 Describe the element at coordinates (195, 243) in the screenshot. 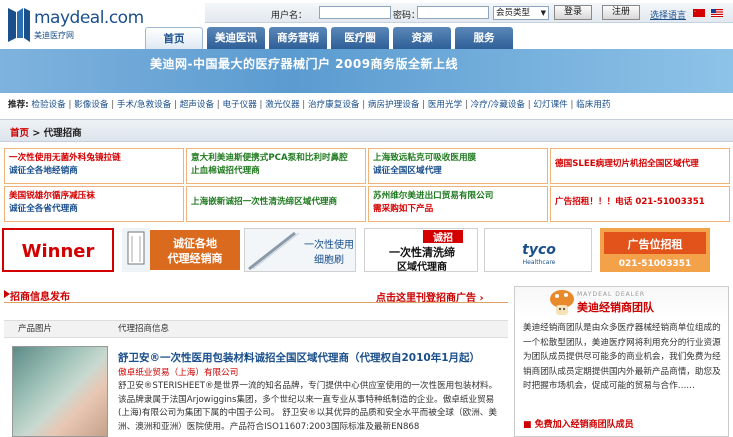

I see `agent-line1: 诚征各地` at that location.